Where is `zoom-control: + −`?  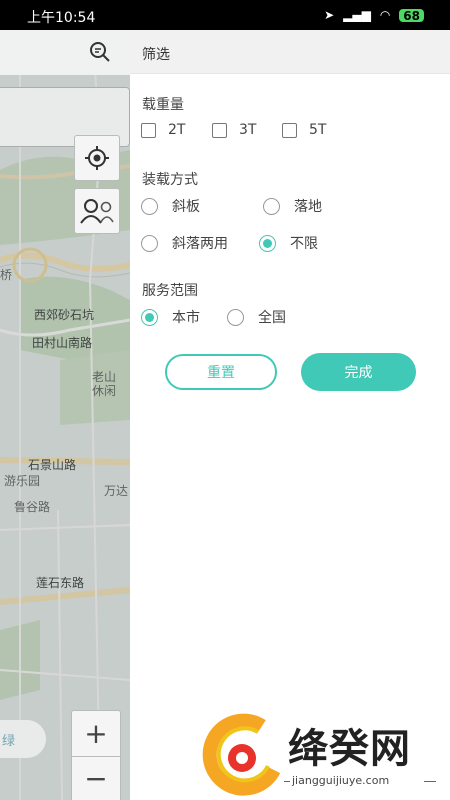 zoom-control: + − is located at coordinates (96, 755).